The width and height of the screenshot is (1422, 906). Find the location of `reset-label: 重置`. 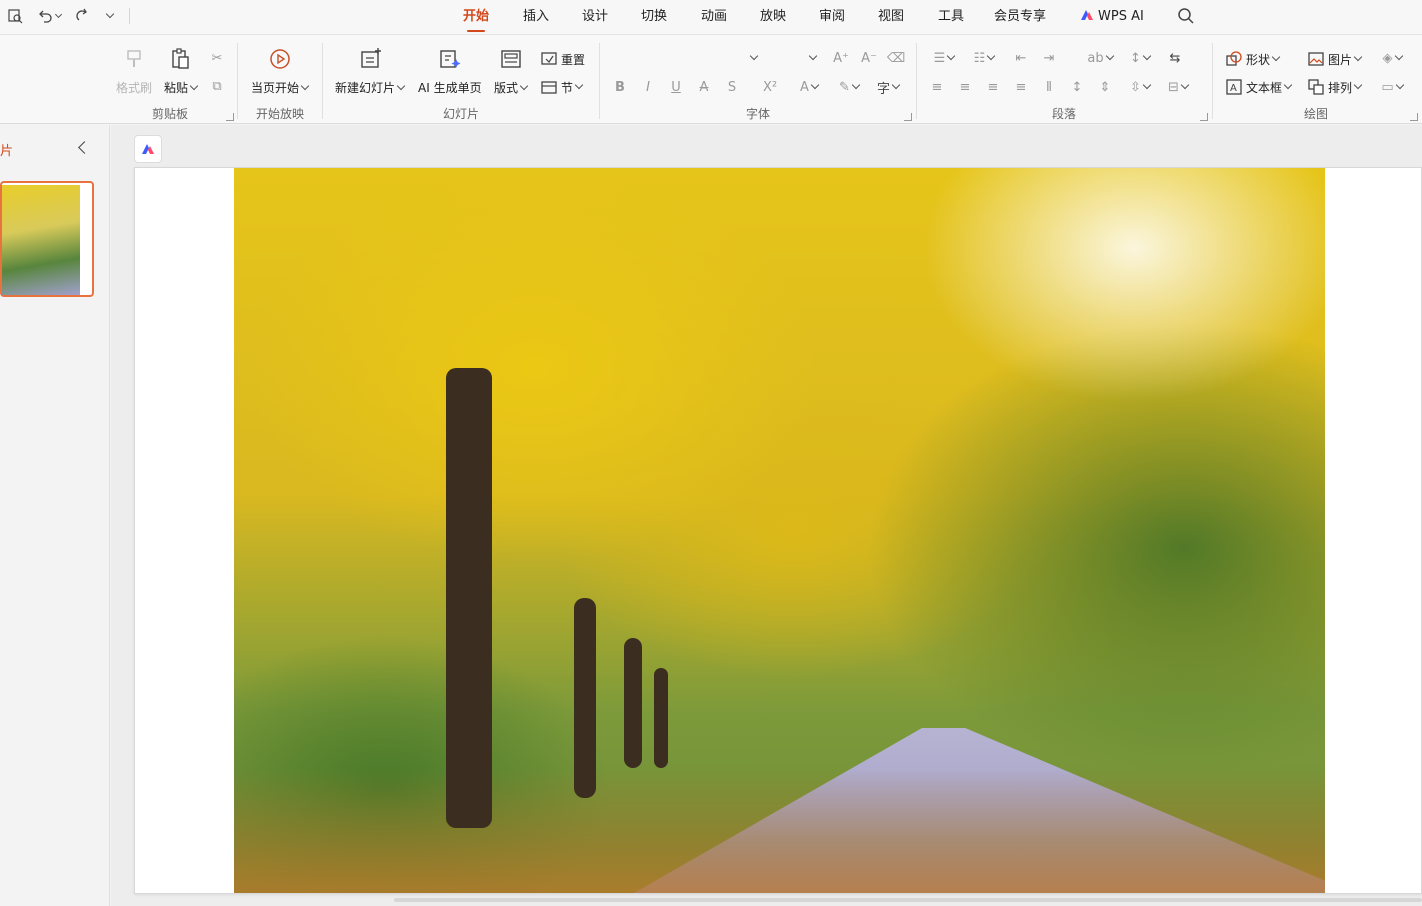

reset-label: 重置 is located at coordinates (573, 59).